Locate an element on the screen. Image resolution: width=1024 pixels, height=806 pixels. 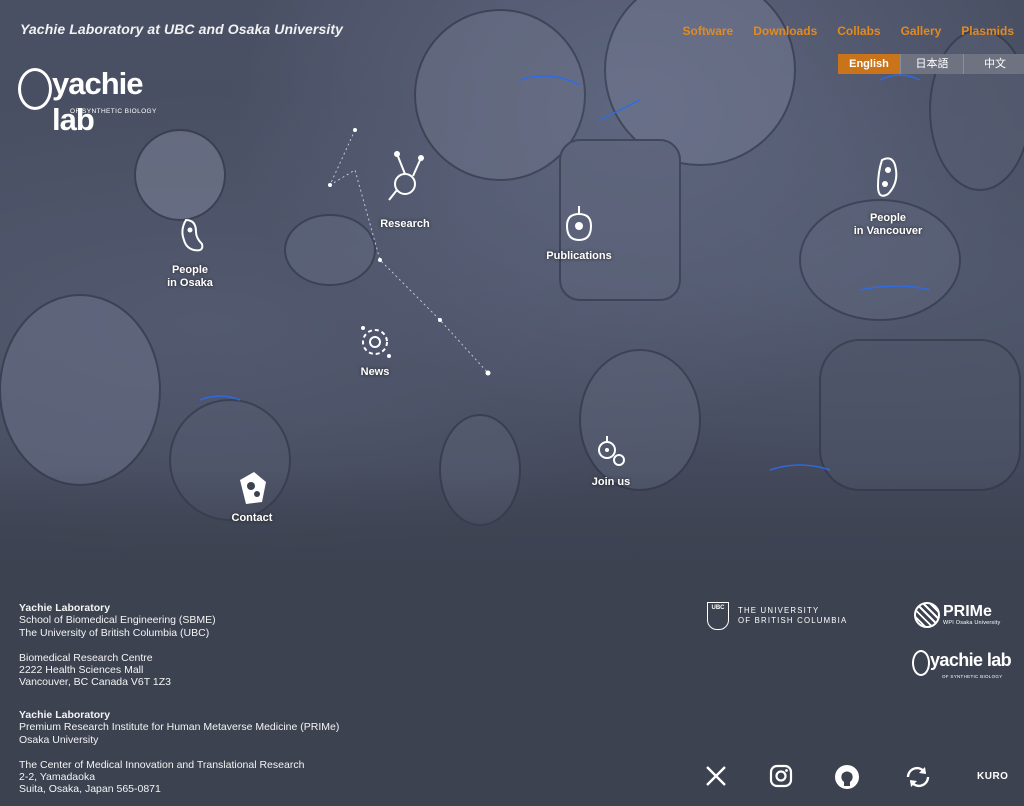
people-vancouver-label-1: People is located at coordinates (888, 218).